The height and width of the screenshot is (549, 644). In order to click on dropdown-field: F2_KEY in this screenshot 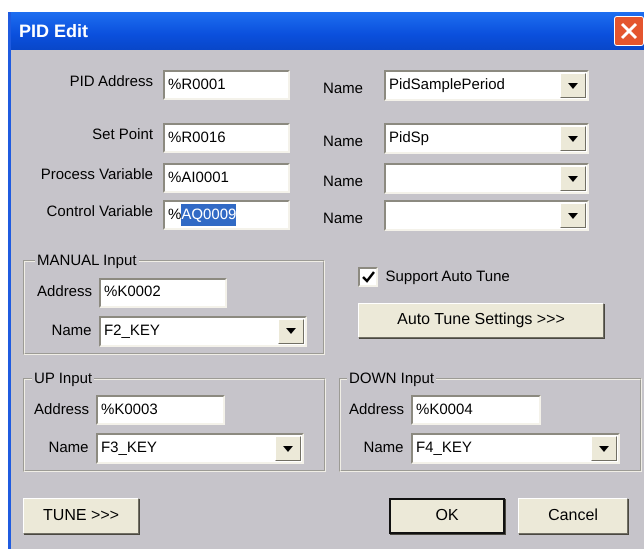, I will do `click(203, 331)`.